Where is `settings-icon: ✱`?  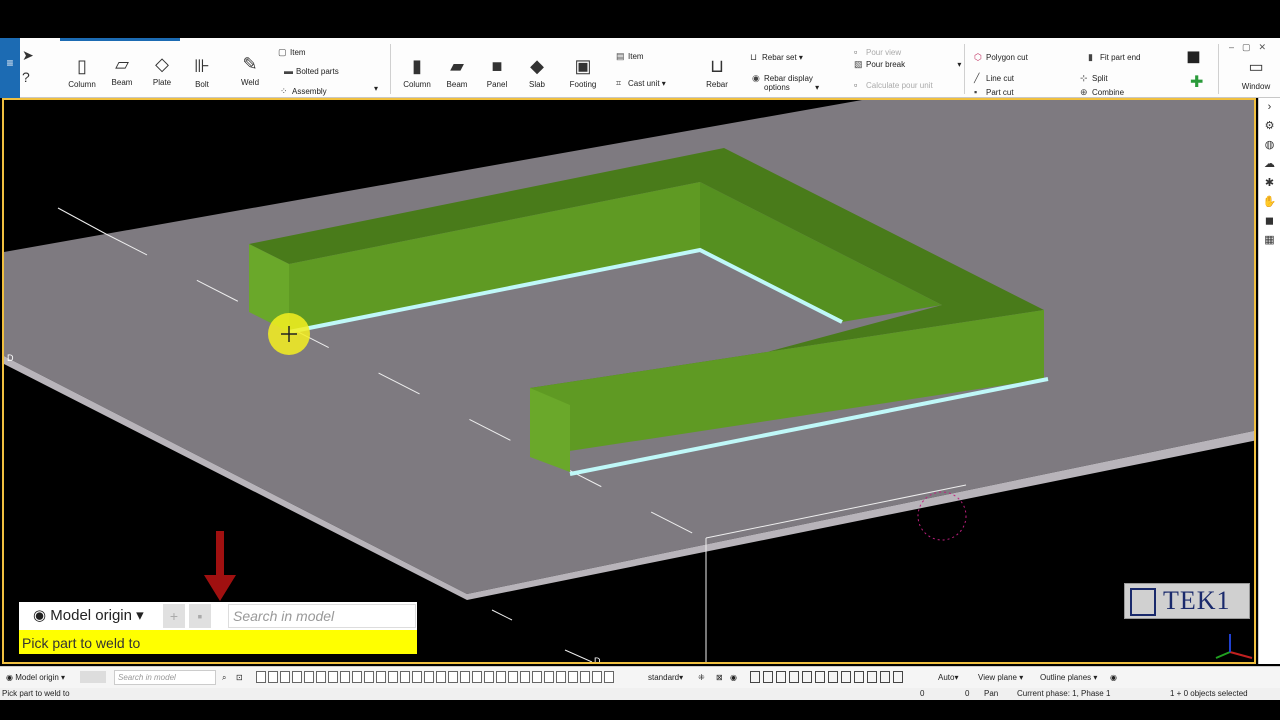 settings-icon: ✱ is located at coordinates (1269, 183).